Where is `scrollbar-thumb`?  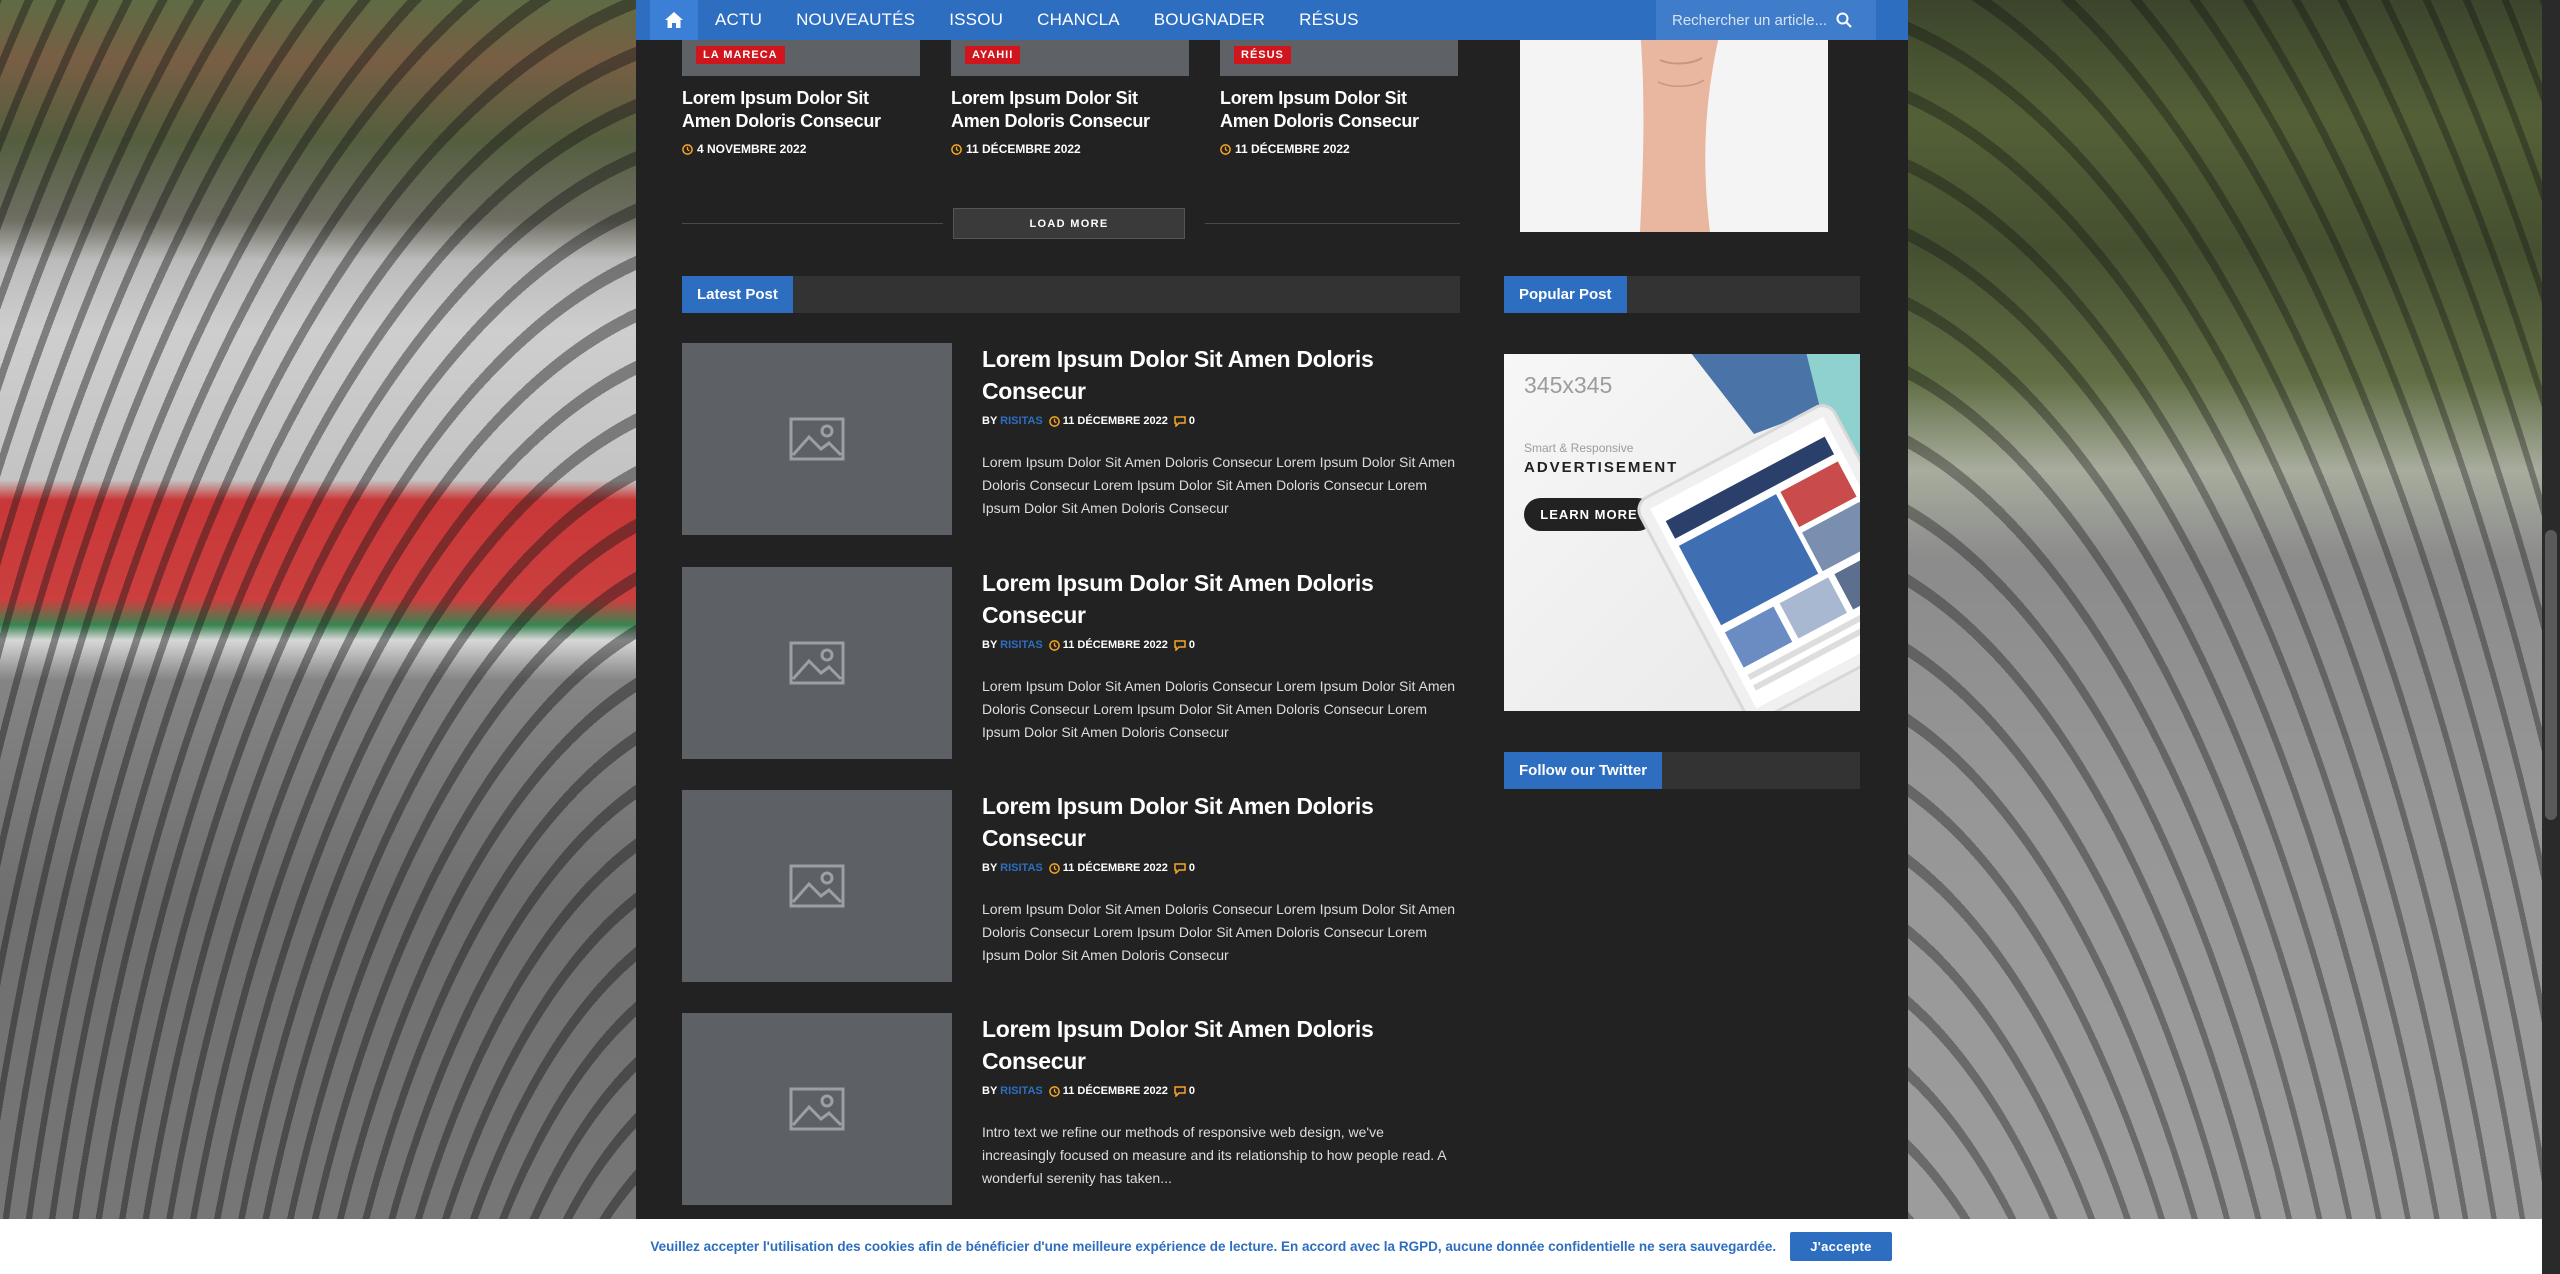
scrollbar-thumb is located at coordinates (2551, 675).